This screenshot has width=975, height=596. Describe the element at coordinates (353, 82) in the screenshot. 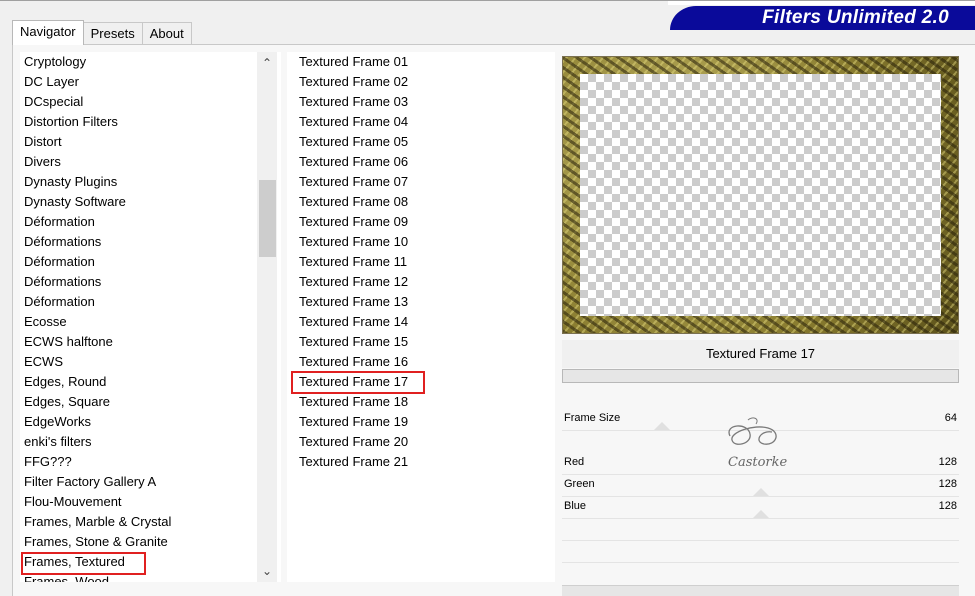

I see `filter-item: Textured Frame 02` at that location.